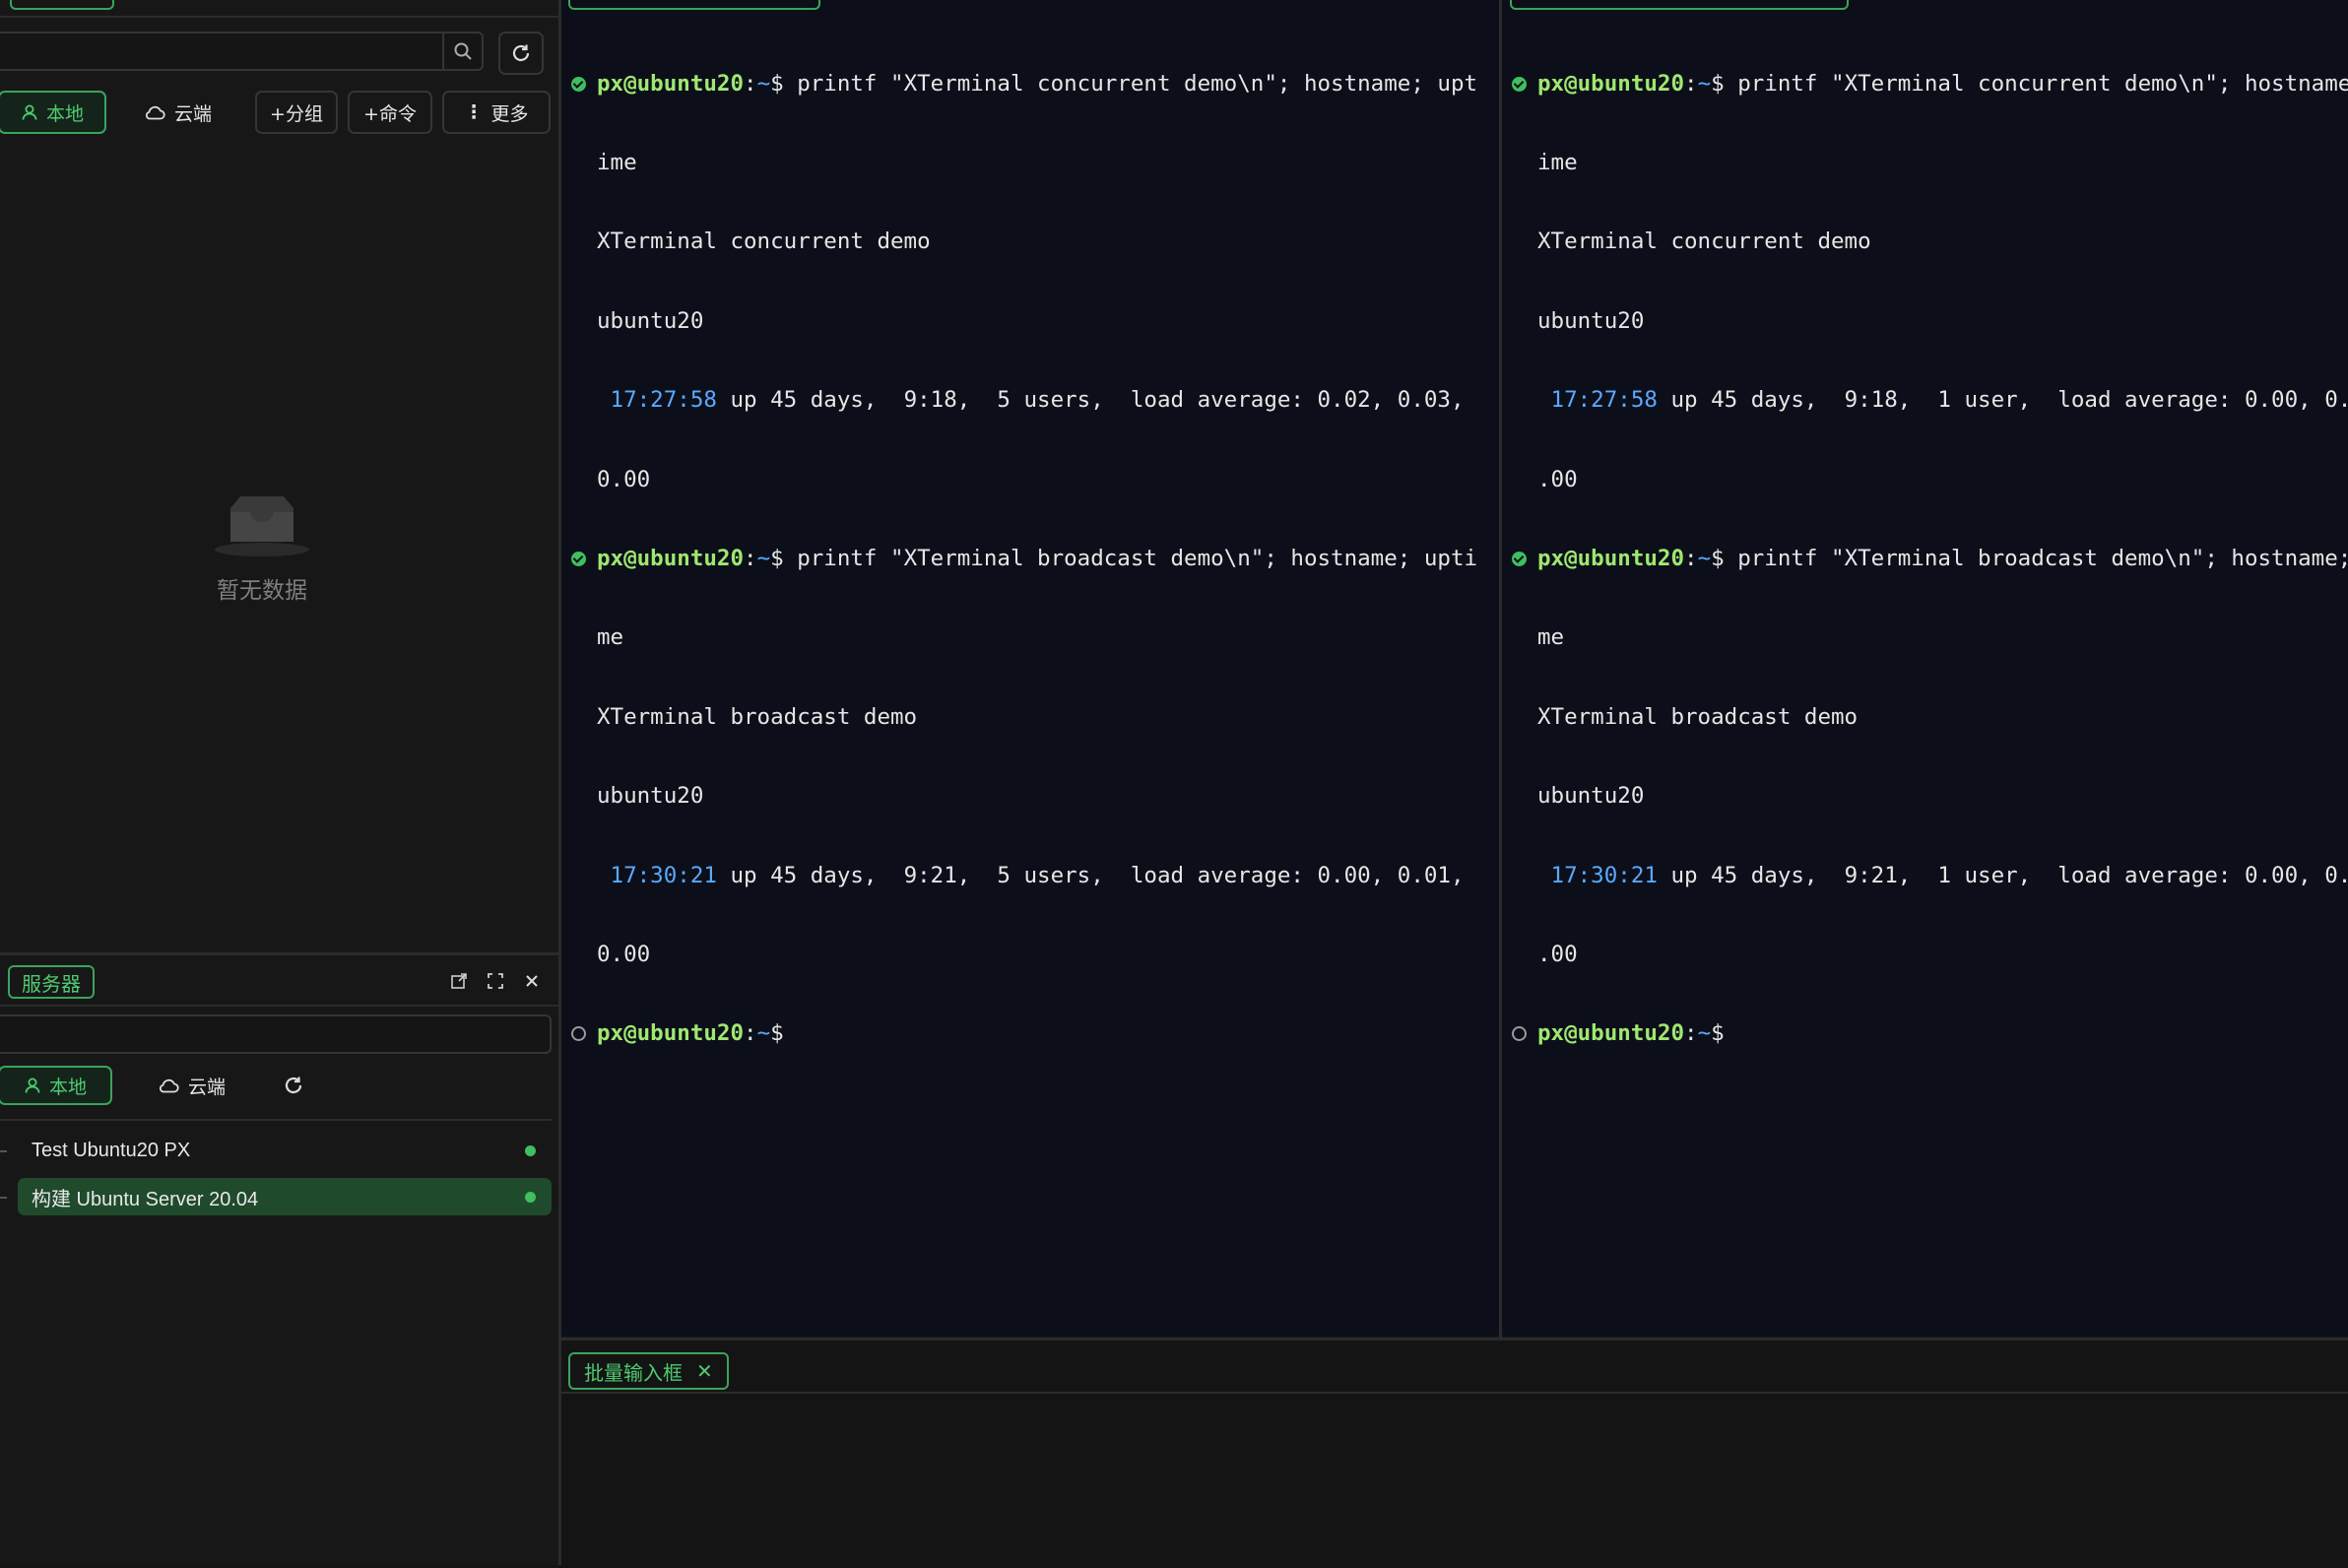 Image resolution: width=2348 pixels, height=1568 pixels. I want to click on server-panel-header: 服务器, so click(279, 982).